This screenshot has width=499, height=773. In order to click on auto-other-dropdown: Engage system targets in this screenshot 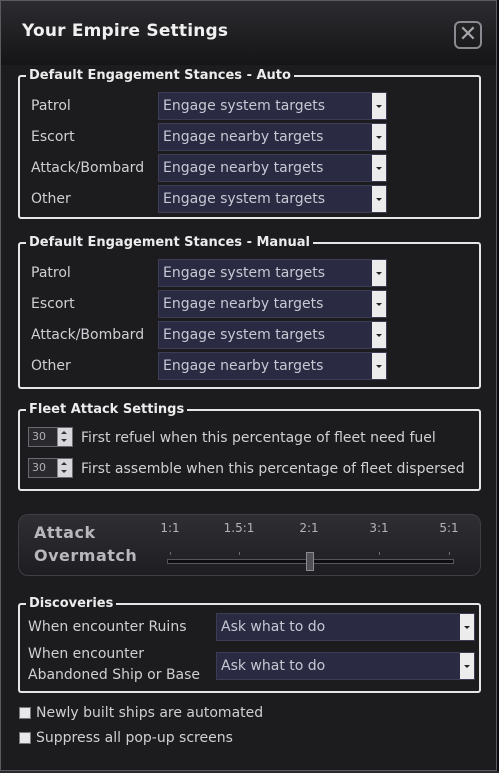, I will do `click(272, 199)`.